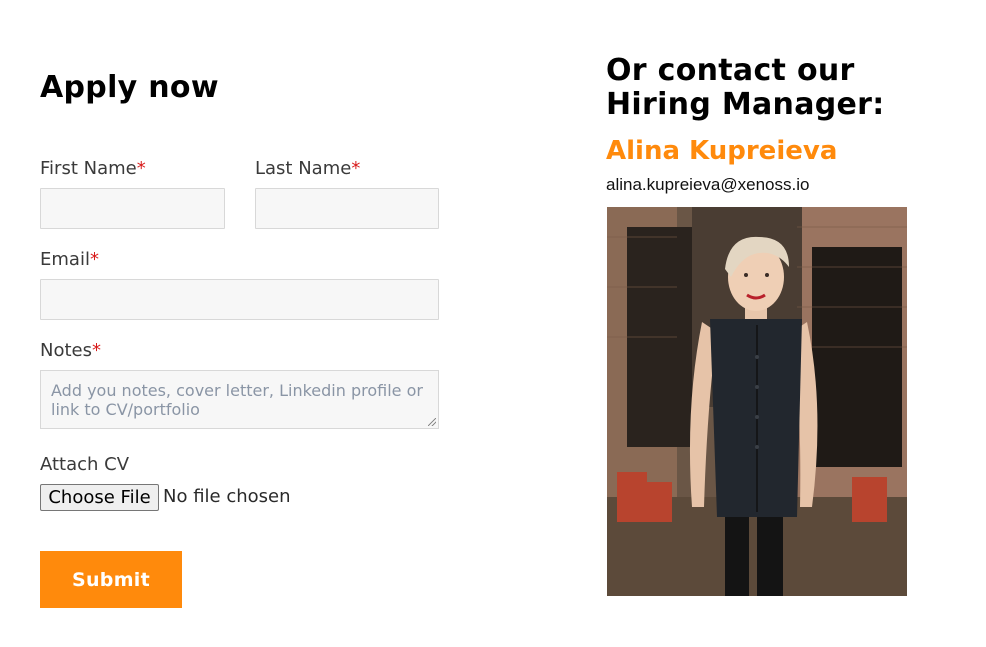 The width and height of the screenshot is (986, 647). What do you see at coordinates (227, 496) in the screenshot?
I see `file-status: No file chosen` at bounding box center [227, 496].